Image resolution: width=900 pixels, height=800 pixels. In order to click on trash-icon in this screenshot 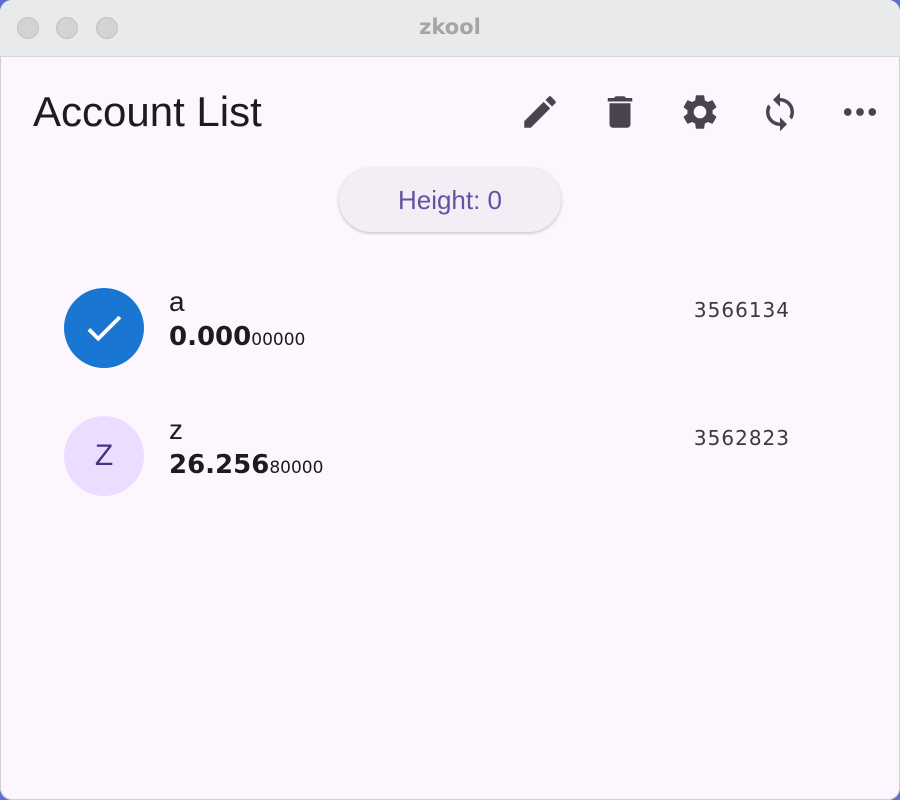, I will do `click(620, 112)`.